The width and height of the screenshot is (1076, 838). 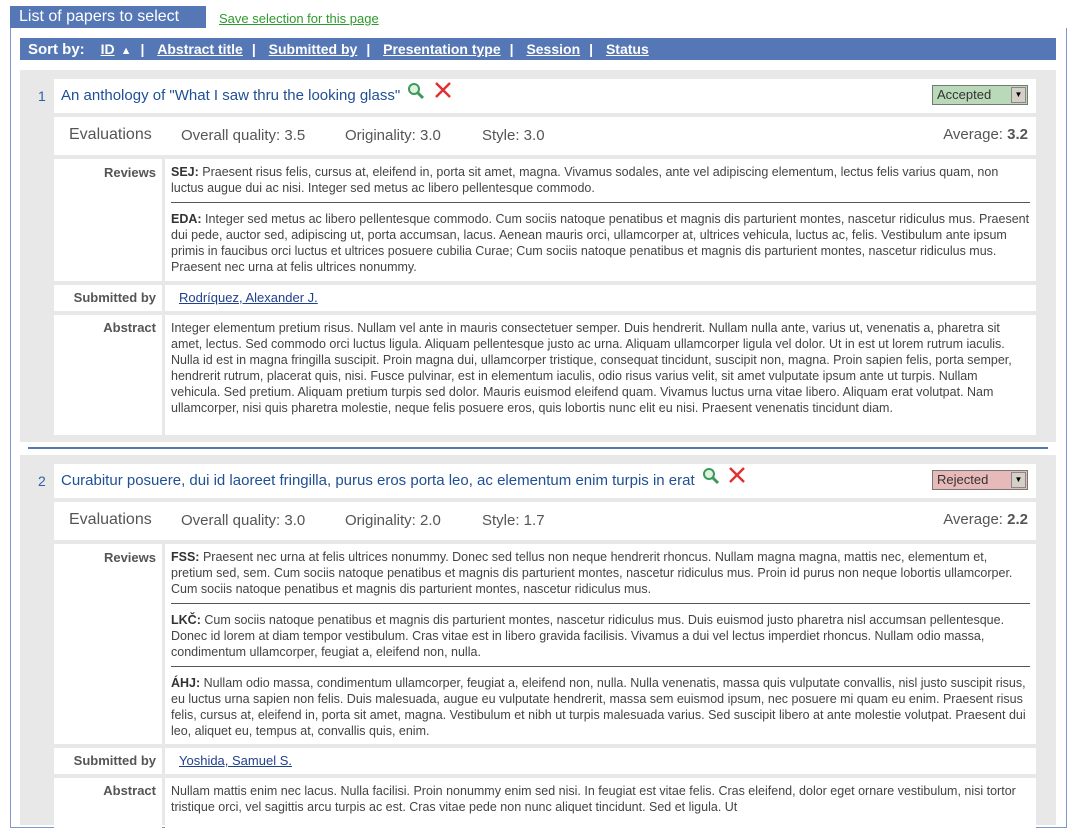 What do you see at coordinates (185, 172) in the screenshot?
I see `reviewer-code: SEJ:` at bounding box center [185, 172].